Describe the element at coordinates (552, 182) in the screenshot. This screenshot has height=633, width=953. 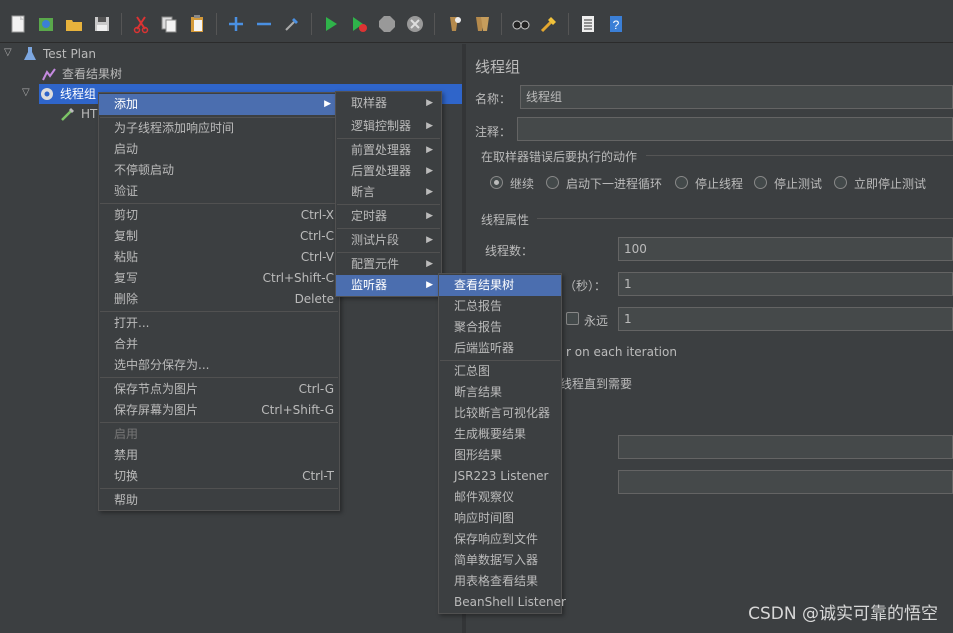
I see `action-next-loop-radio` at that location.